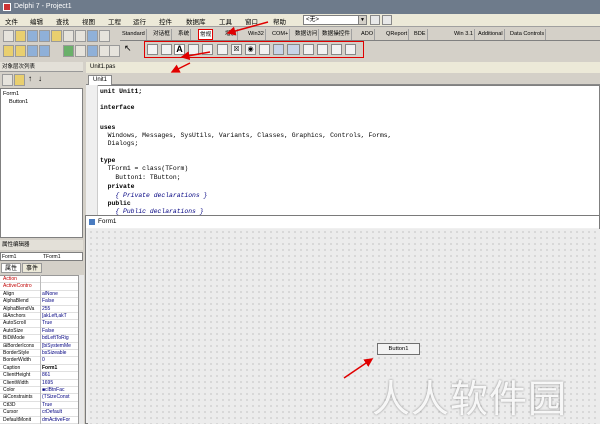 This screenshot has width=600, height=424. What do you see at coordinates (180, 67) in the screenshot?
I see `arrow-secondary` at bounding box center [180, 67].